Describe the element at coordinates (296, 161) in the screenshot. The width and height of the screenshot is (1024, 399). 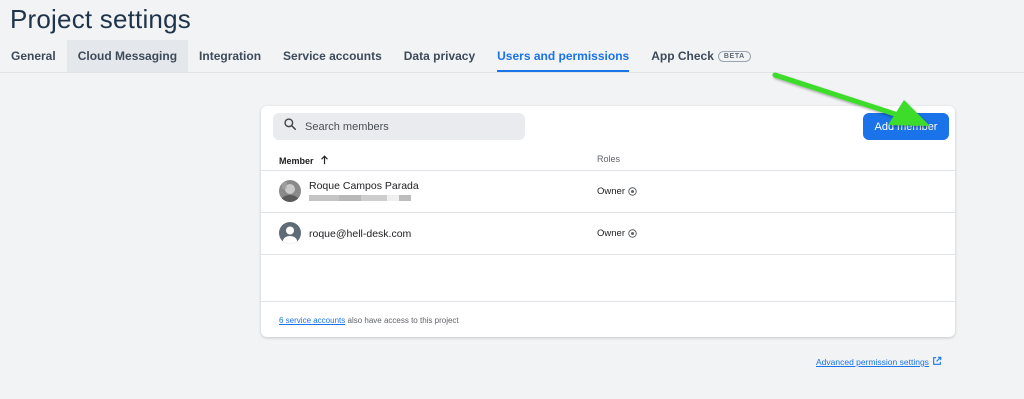
I see `member-column-label: Member` at that location.